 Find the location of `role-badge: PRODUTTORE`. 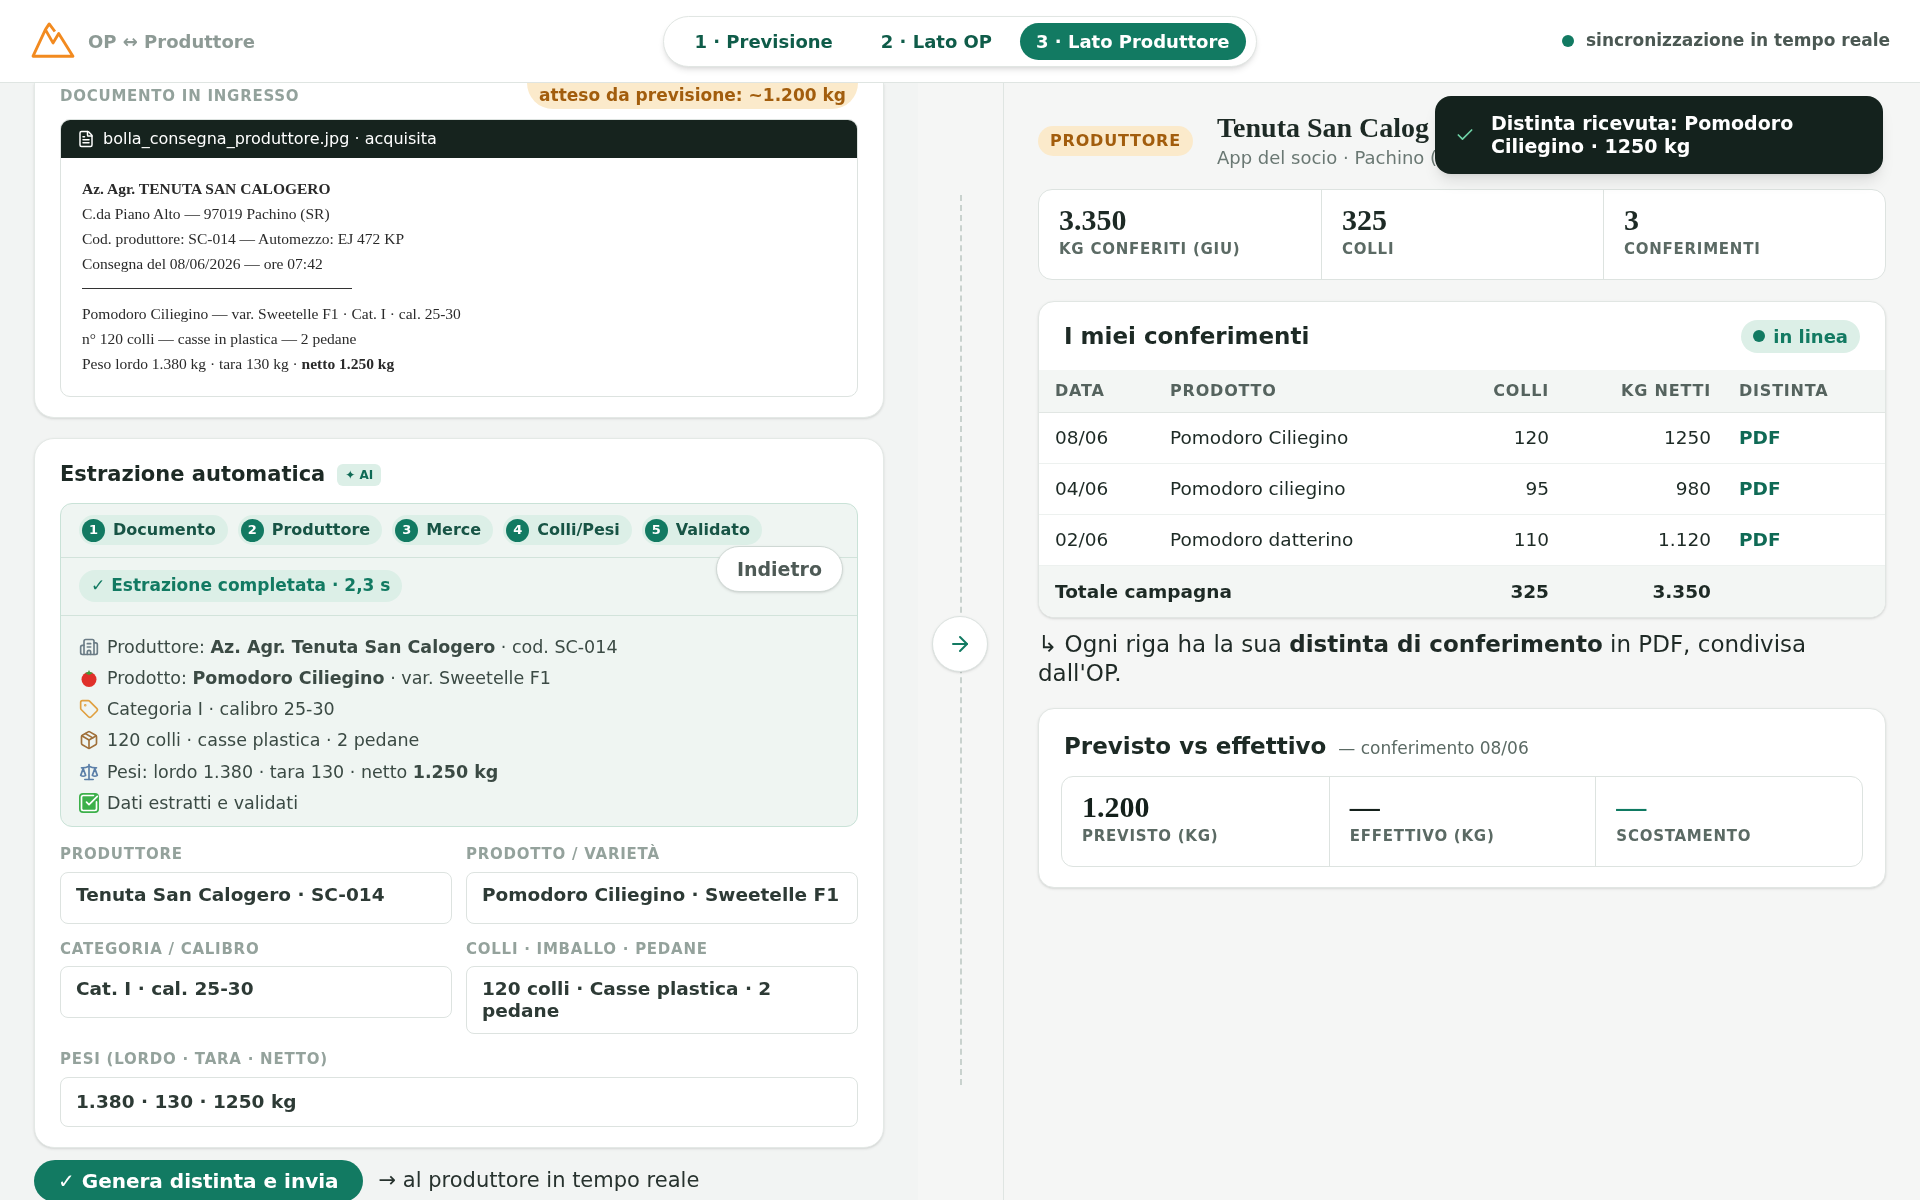

role-badge: PRODUTTORE is located at coordinates (1115, 141).